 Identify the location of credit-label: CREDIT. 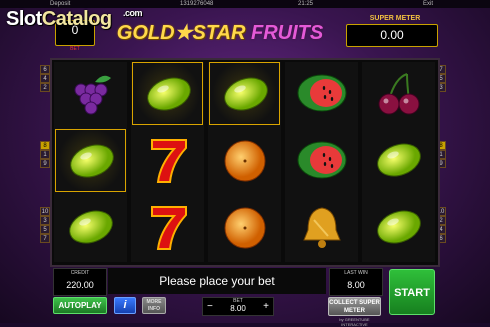
(80, 273).